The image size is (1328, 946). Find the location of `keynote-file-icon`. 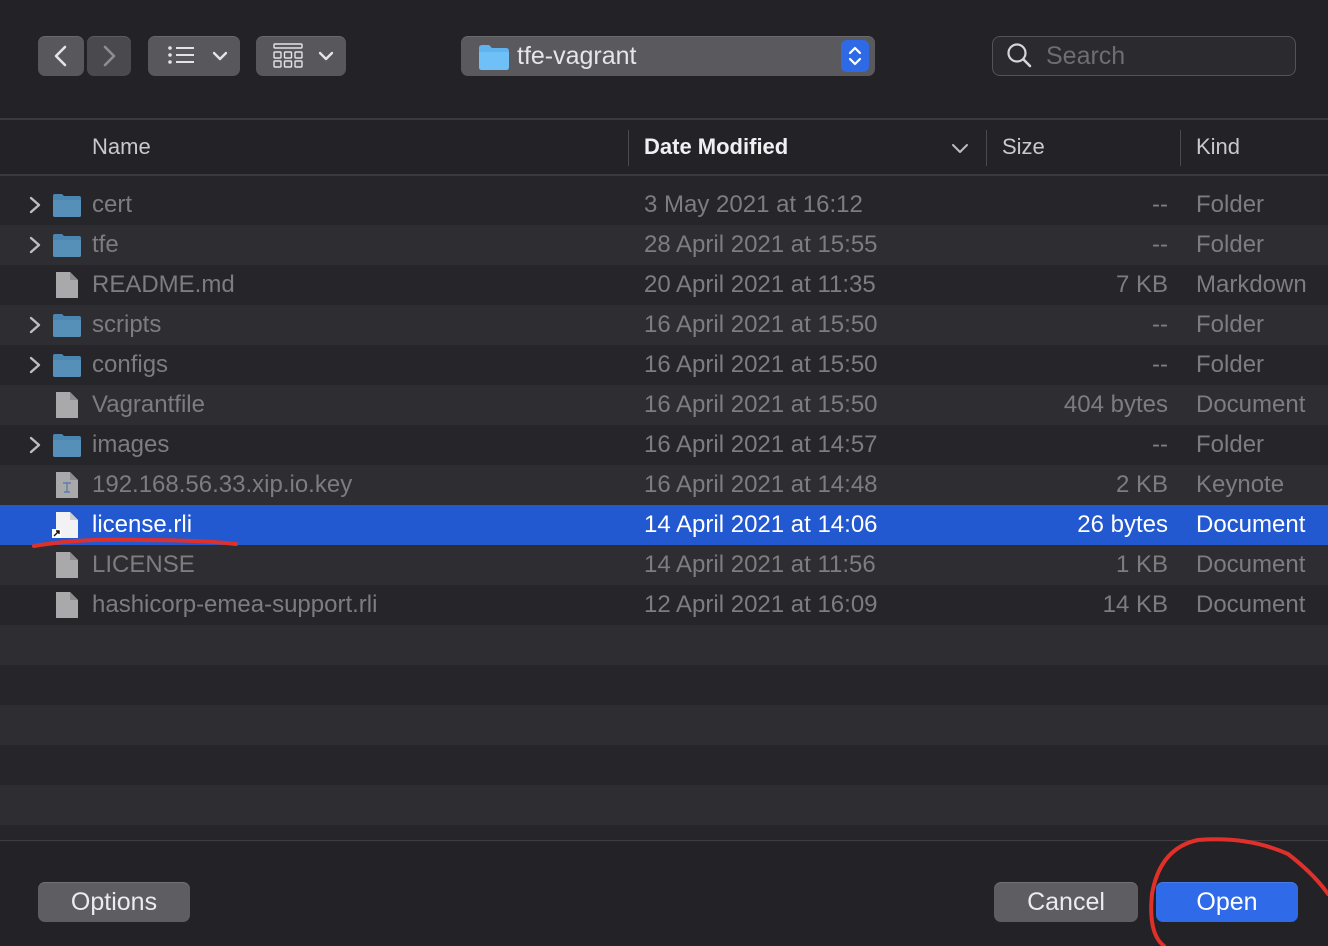

keynote-file-icon is located at coordinates (67, 485).